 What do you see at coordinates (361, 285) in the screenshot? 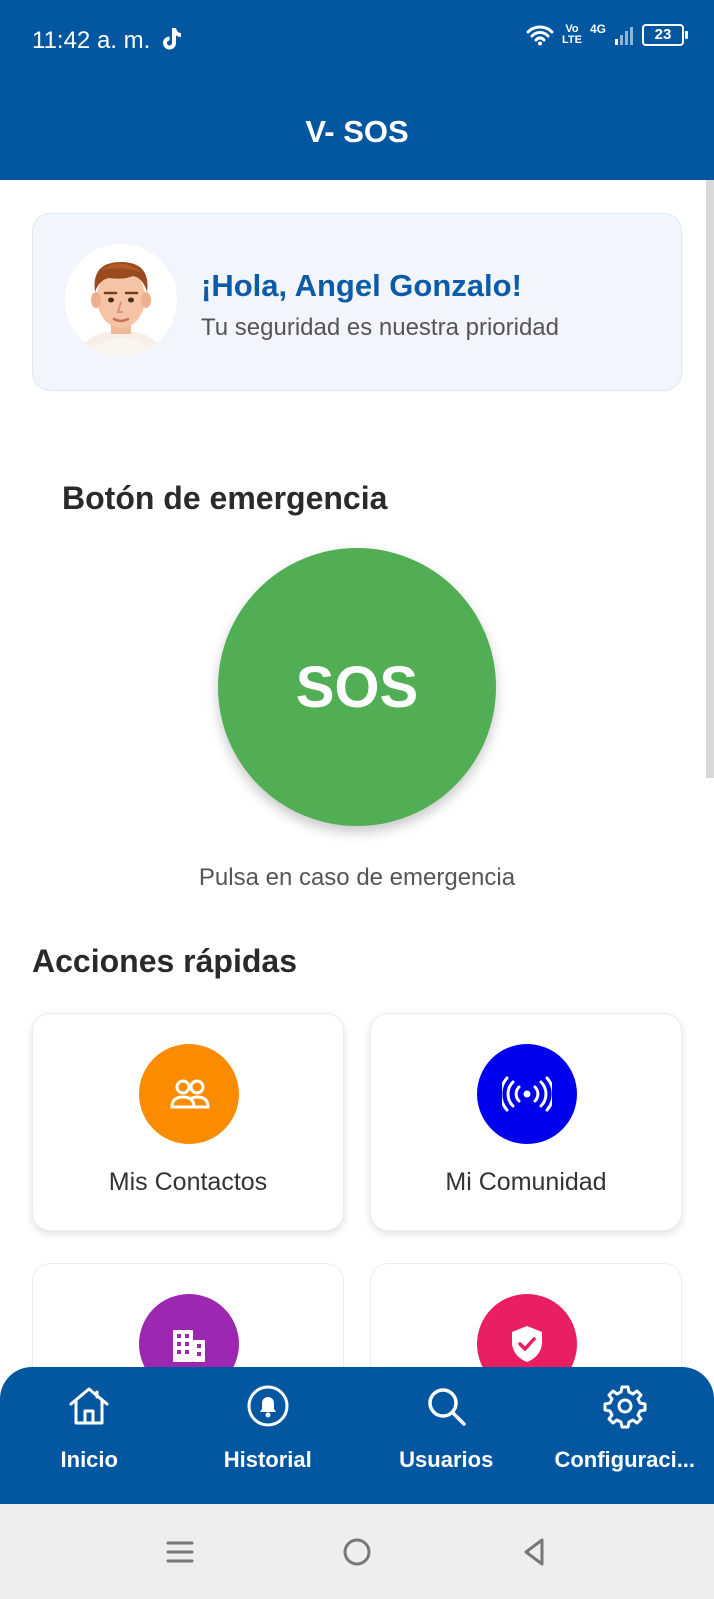
I see `greeting-title: ¡Hola, Angel Gonzalo!` at bounding box center [361, 285].